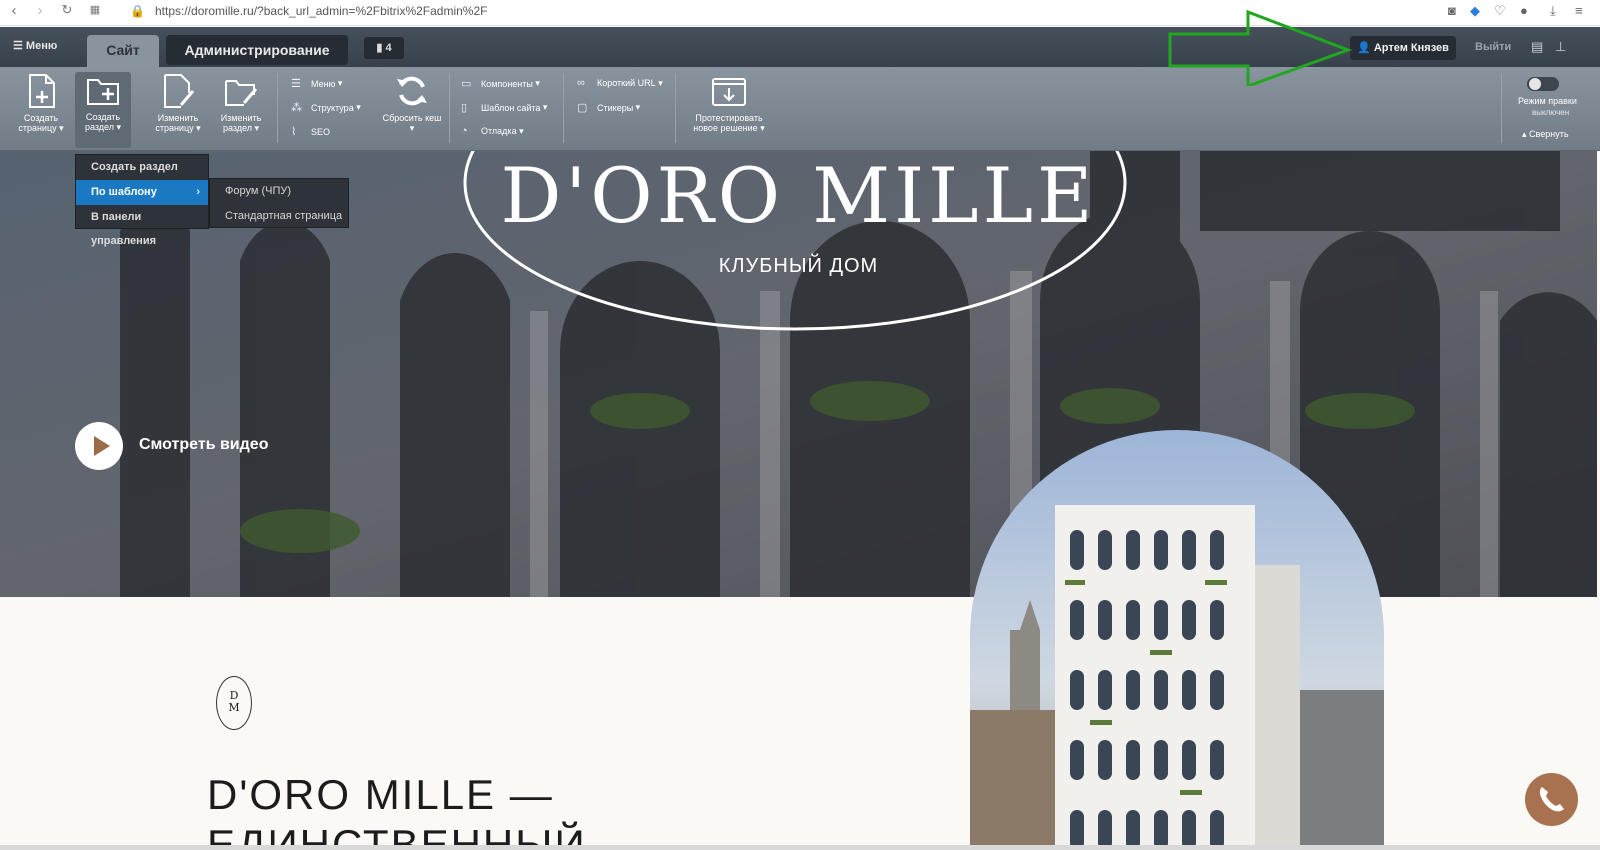 Image resolution: width=1600 pixels, height=850 pixels. I want to click on menu-dropdown-button: ☰ Меню ▾, so click(316, 83).